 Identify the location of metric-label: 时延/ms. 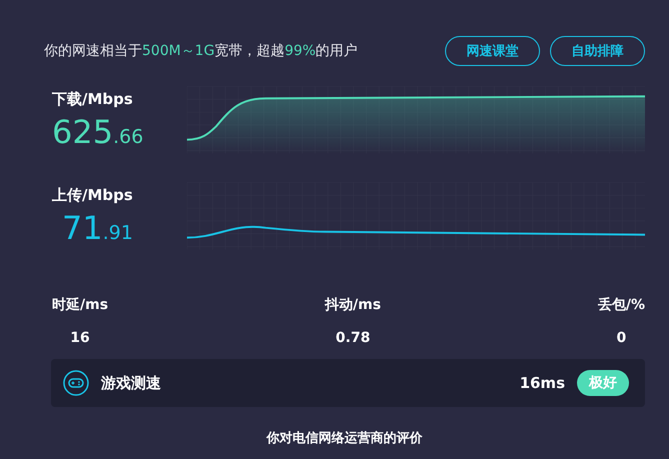
(80, 305).